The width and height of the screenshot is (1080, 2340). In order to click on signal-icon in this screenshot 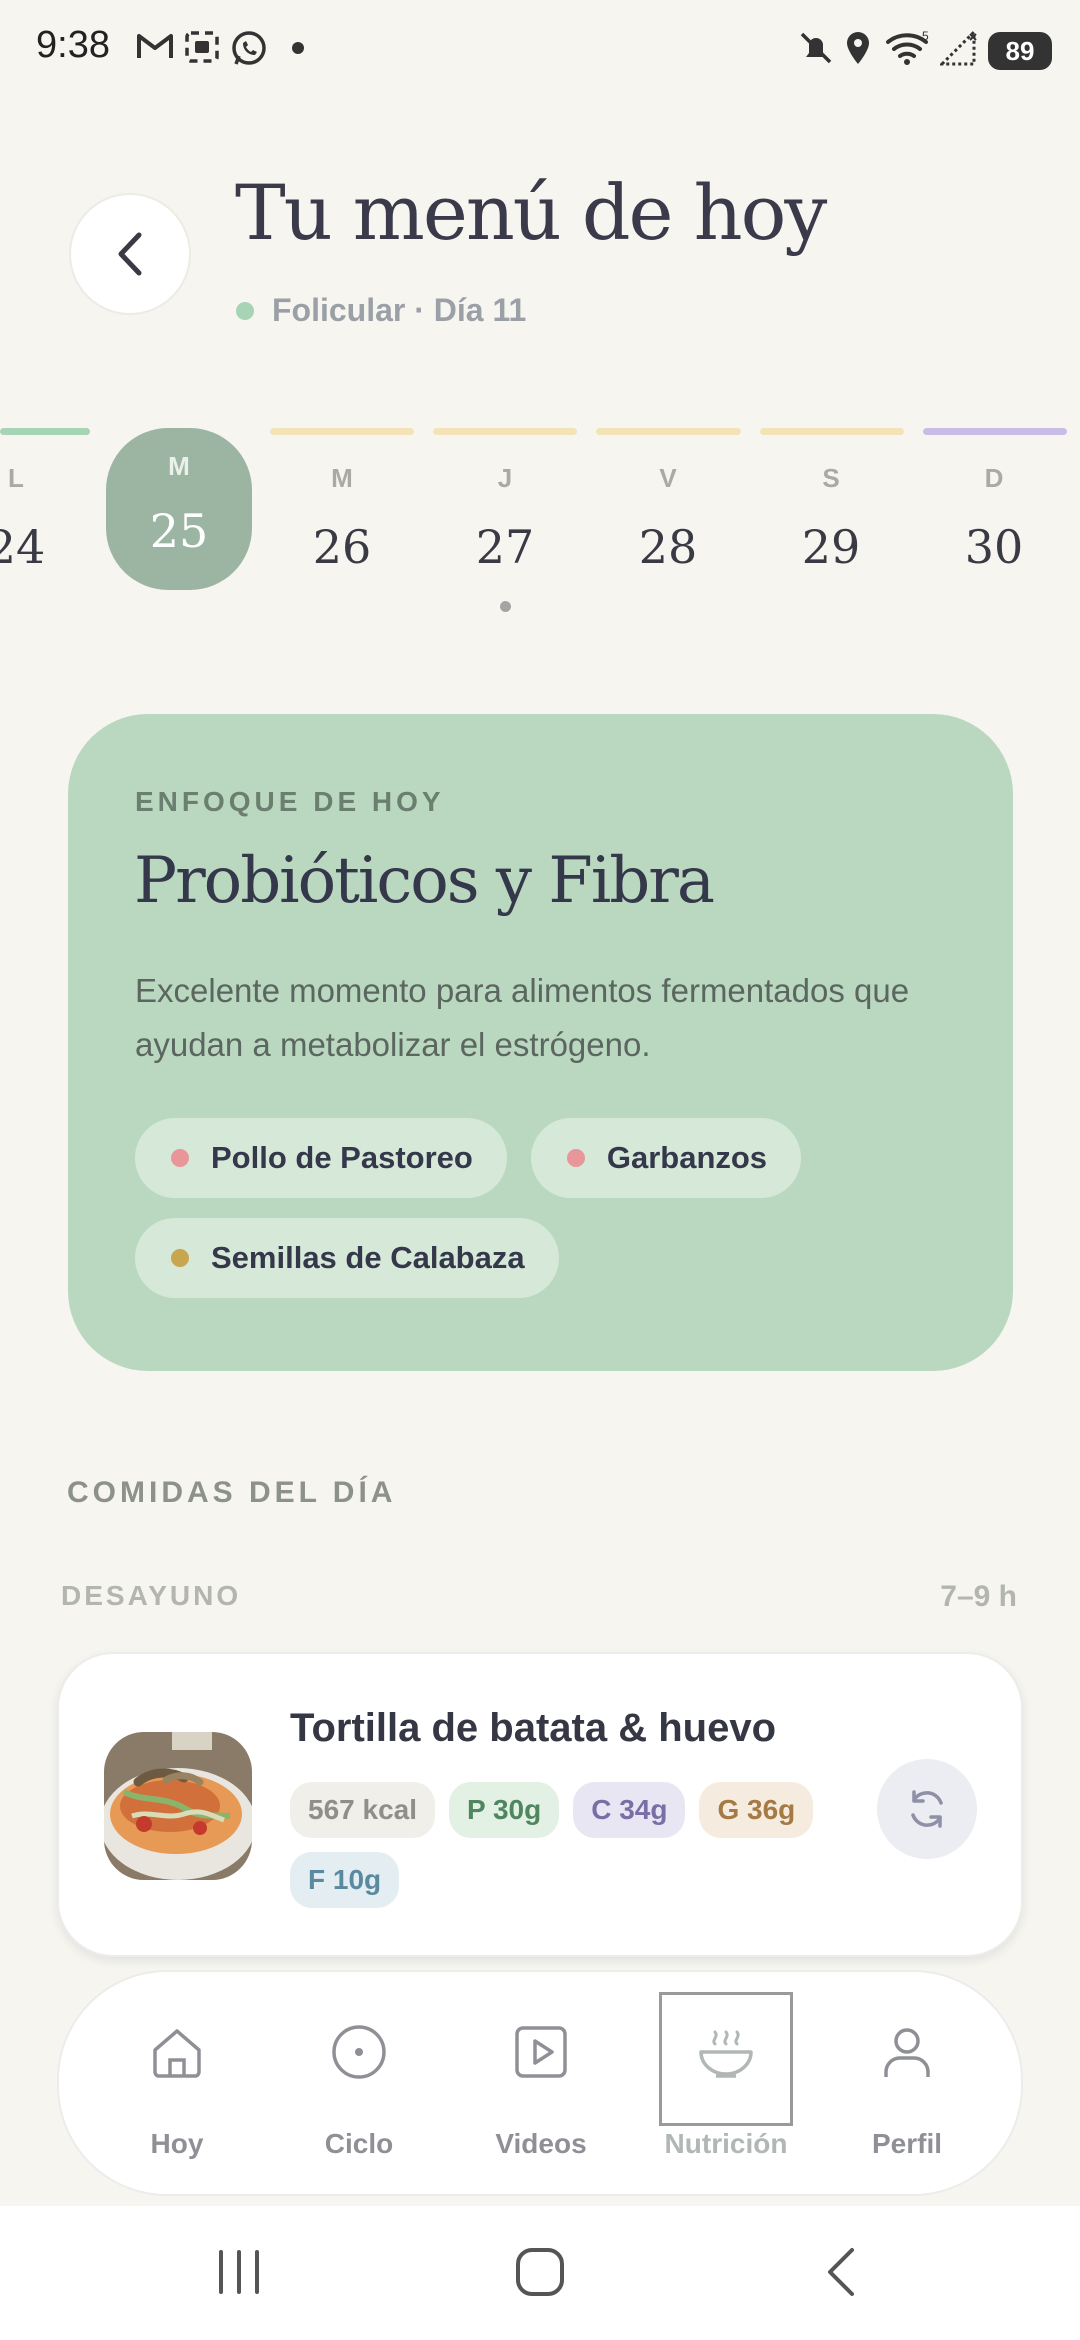, I will do `click(958, 51)`.